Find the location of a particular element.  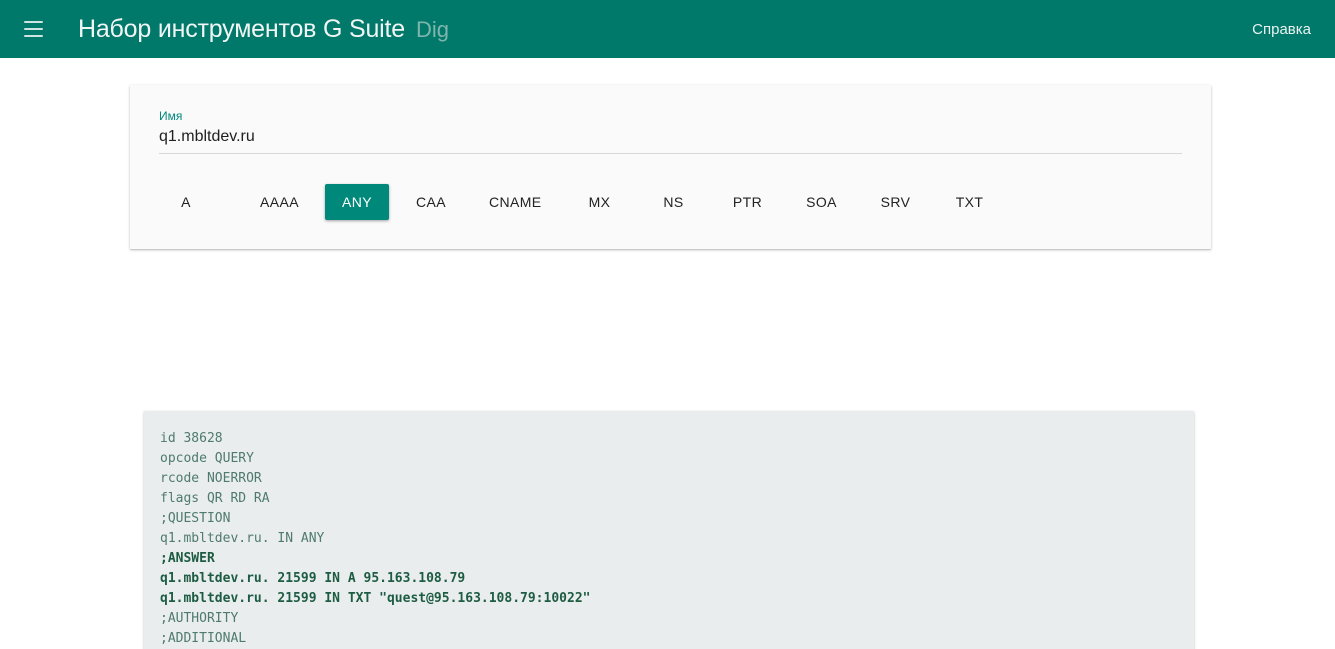

record-type-button-txt: TXT is located at coordinates (970, 202).